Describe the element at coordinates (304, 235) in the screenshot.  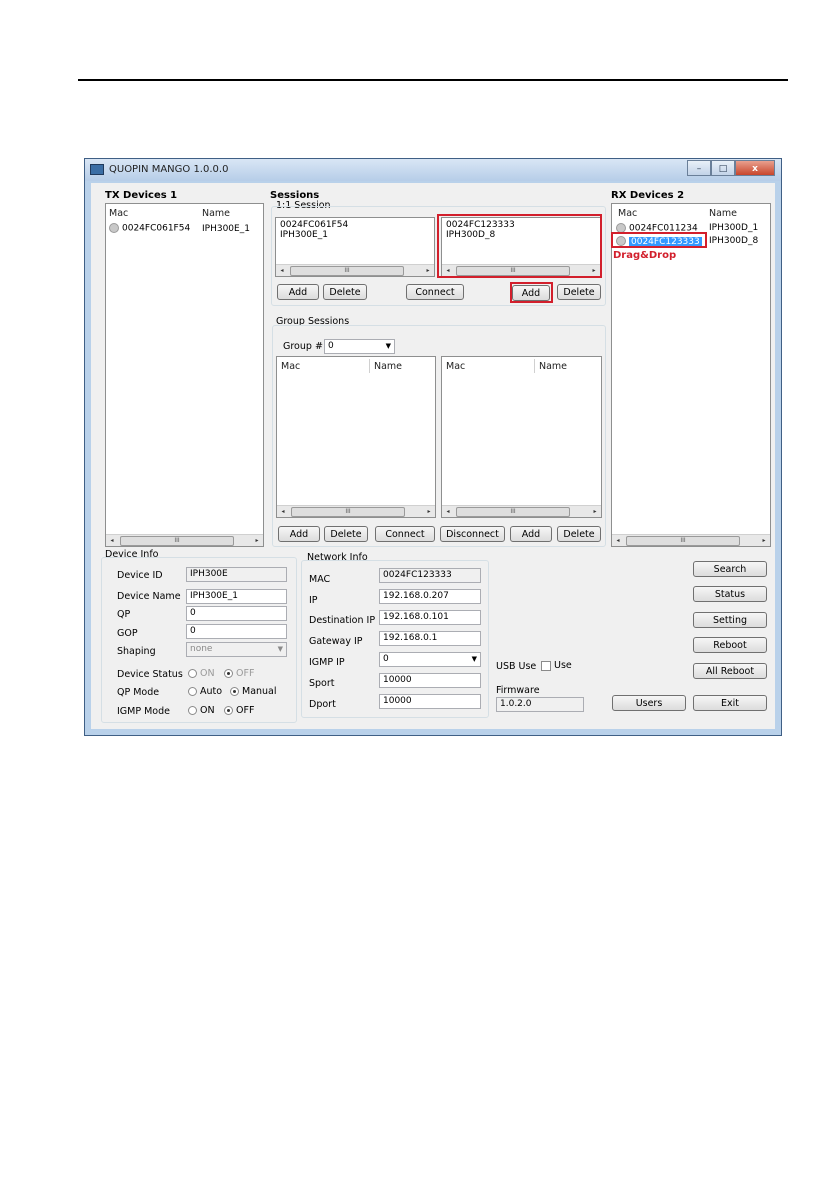
I see `session-tx-name: IPH300E_1` at that location.